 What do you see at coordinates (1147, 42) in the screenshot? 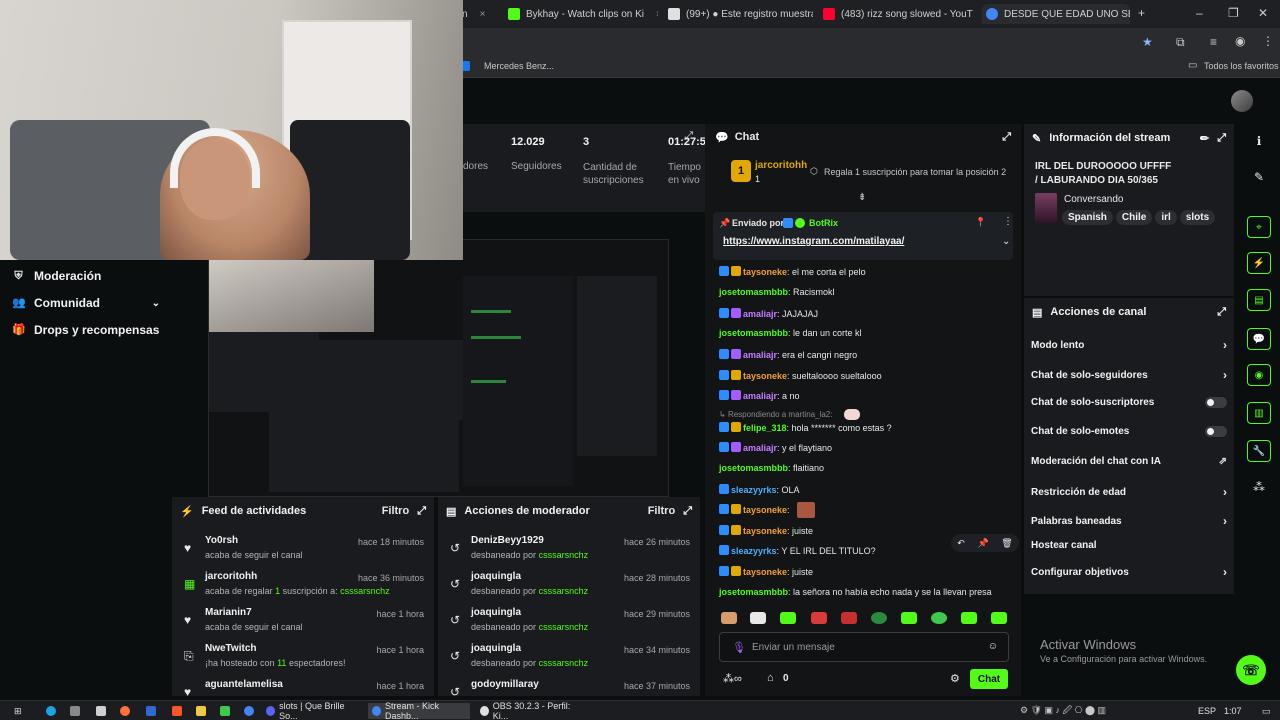
I see `star-icon: ★` at bounding box center [1147, 42].